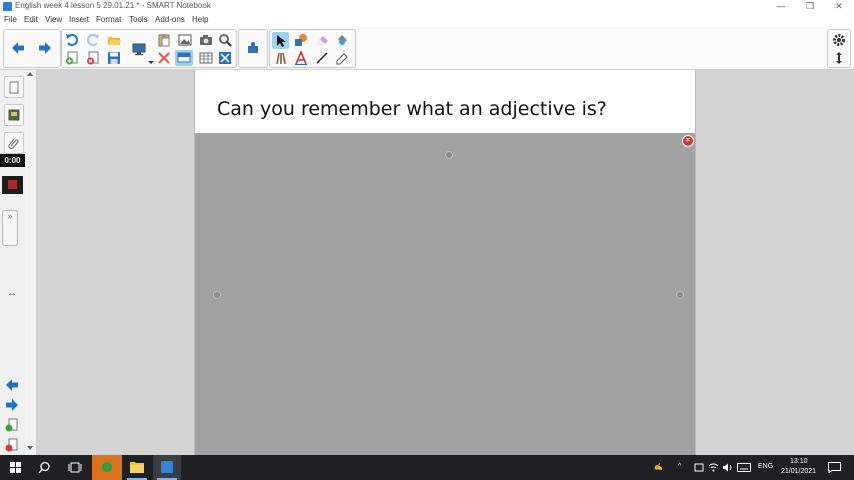 Image resolution: width=854 pixels, height=480 pixels. What do you see at coordinates (15, 467) in the screenshot?
I see `windows-start-icon` at bounding box center [15, 467].